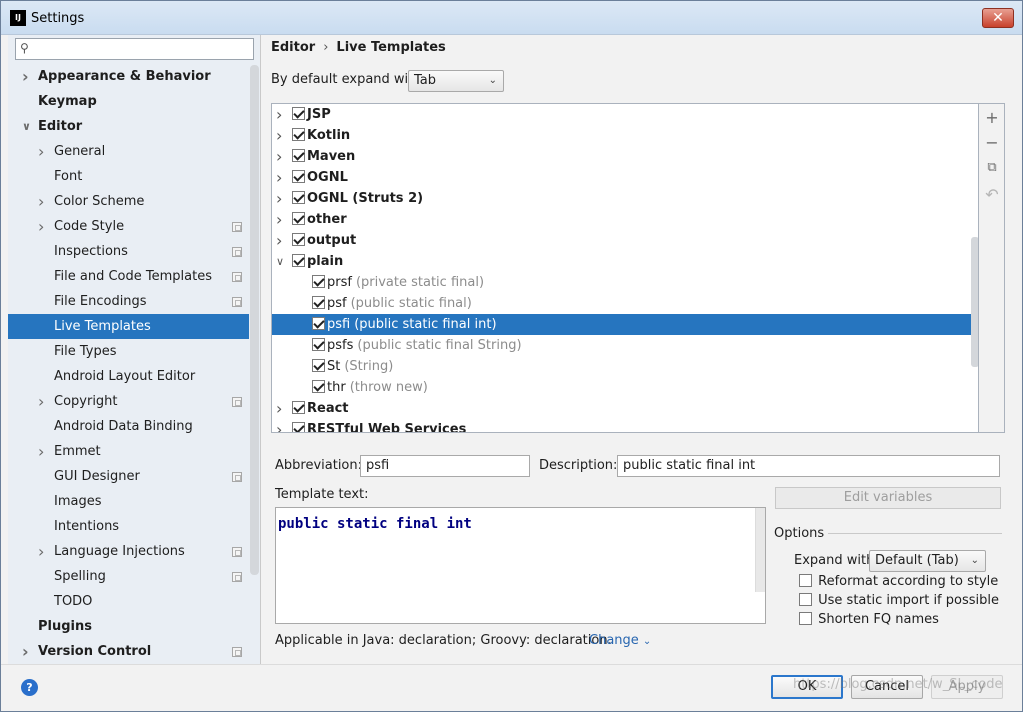  Describe the element at coordinates (128, 551) in the screenshot. I see `sidebar-item-language-injections: › Language Injections` at that location.